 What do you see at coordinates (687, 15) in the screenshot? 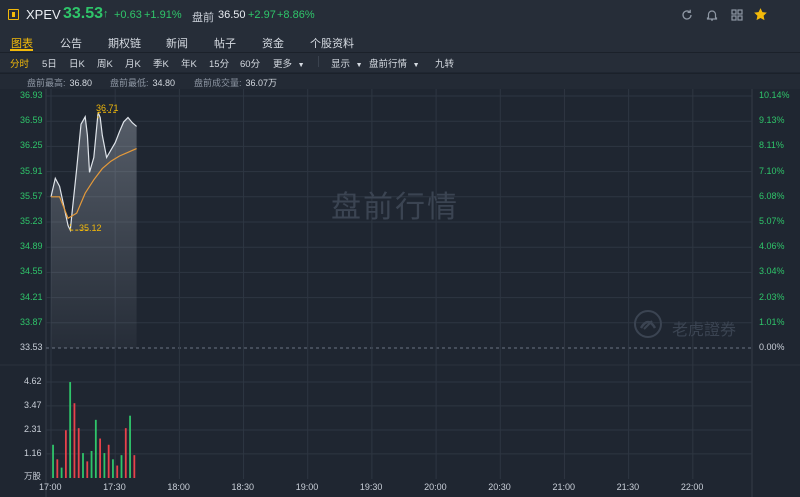
I see `refresh-icon` at bounding box center [687, 15].